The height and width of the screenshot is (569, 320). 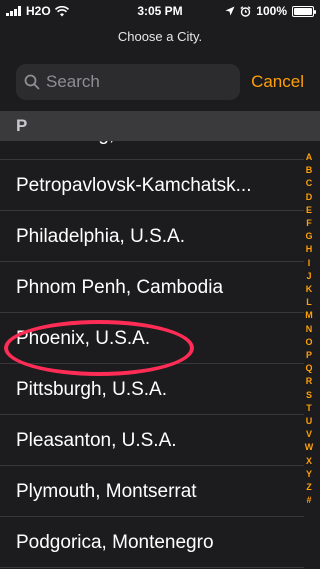 What do you see at coordinates (96, 440) in the screenshot?
I see `city-label: Pleasanton, U.S.A.` at bounding box center [96, 440].